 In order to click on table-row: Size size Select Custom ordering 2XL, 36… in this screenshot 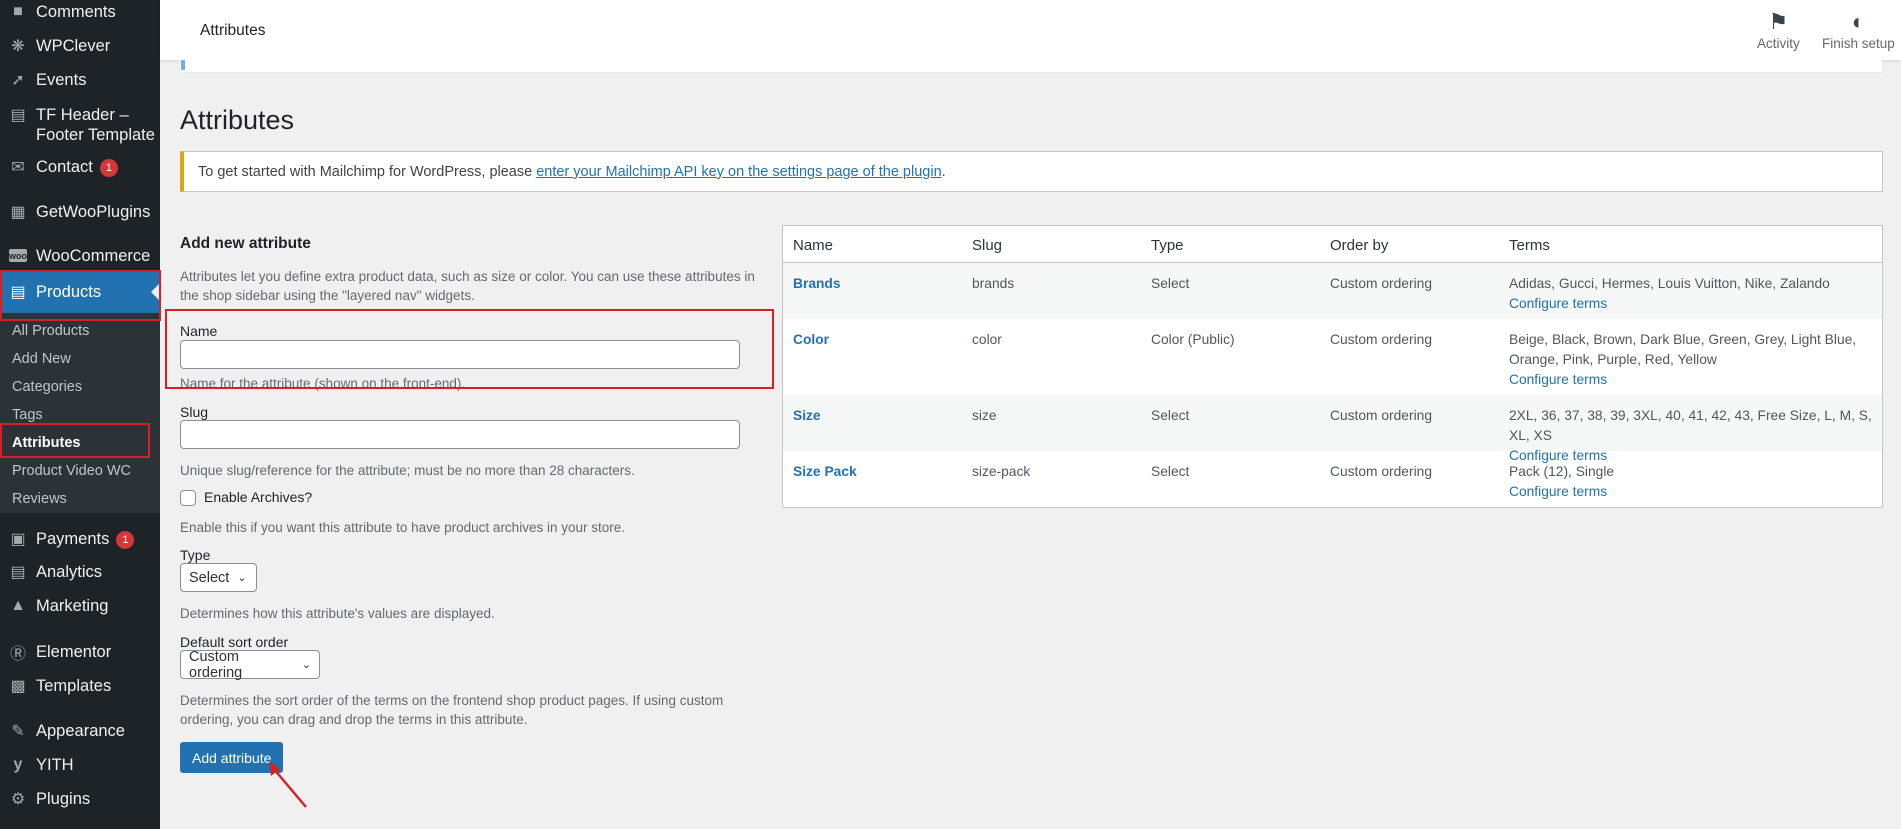, I will do `click(1332, 429)`.